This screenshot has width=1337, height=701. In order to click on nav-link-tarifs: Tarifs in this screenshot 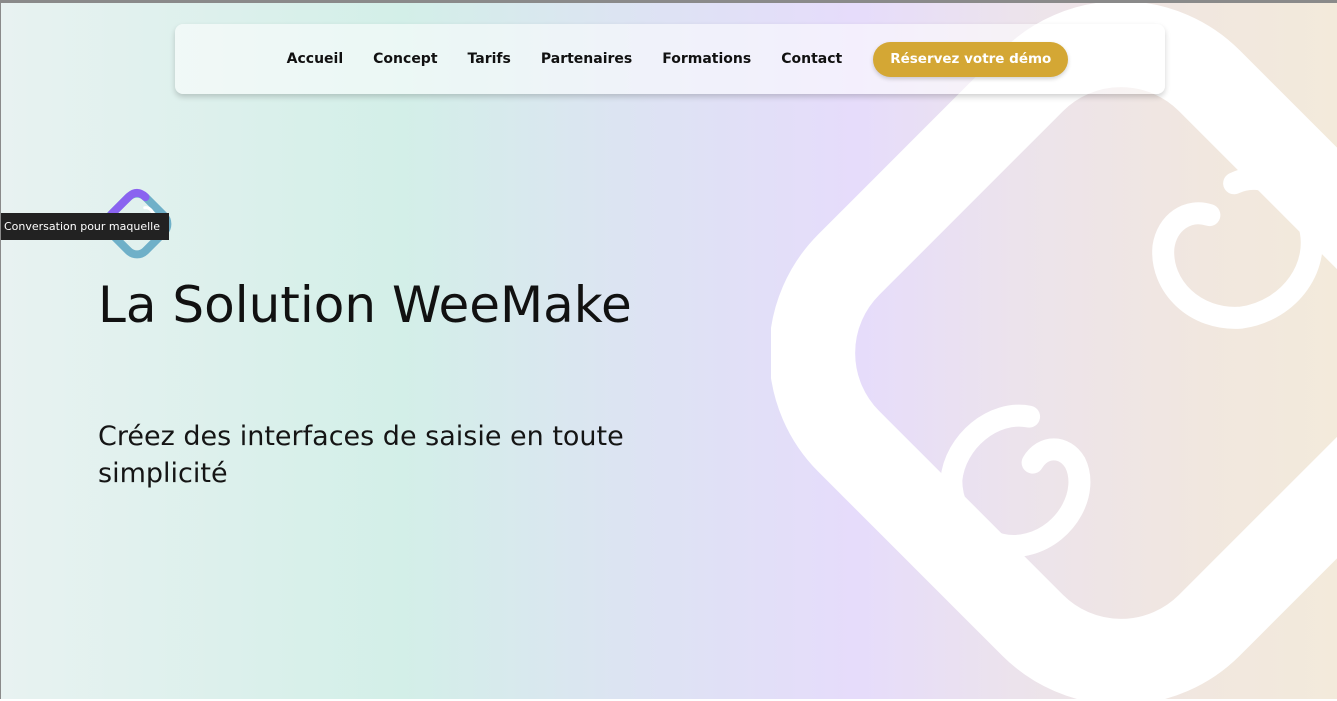, I will do `click(489, 59)`.